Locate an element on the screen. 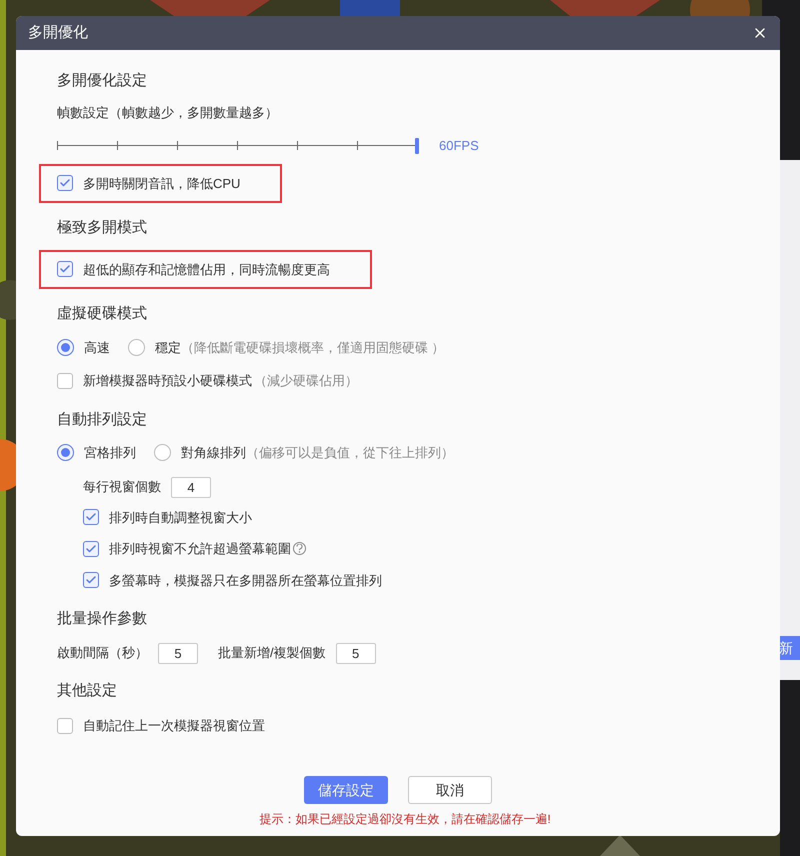 The image size is (800, 856). checkbox-label: 超低的顯存和記憶體佔用，同時流暢度更高 is located at coordinates (206, 269).